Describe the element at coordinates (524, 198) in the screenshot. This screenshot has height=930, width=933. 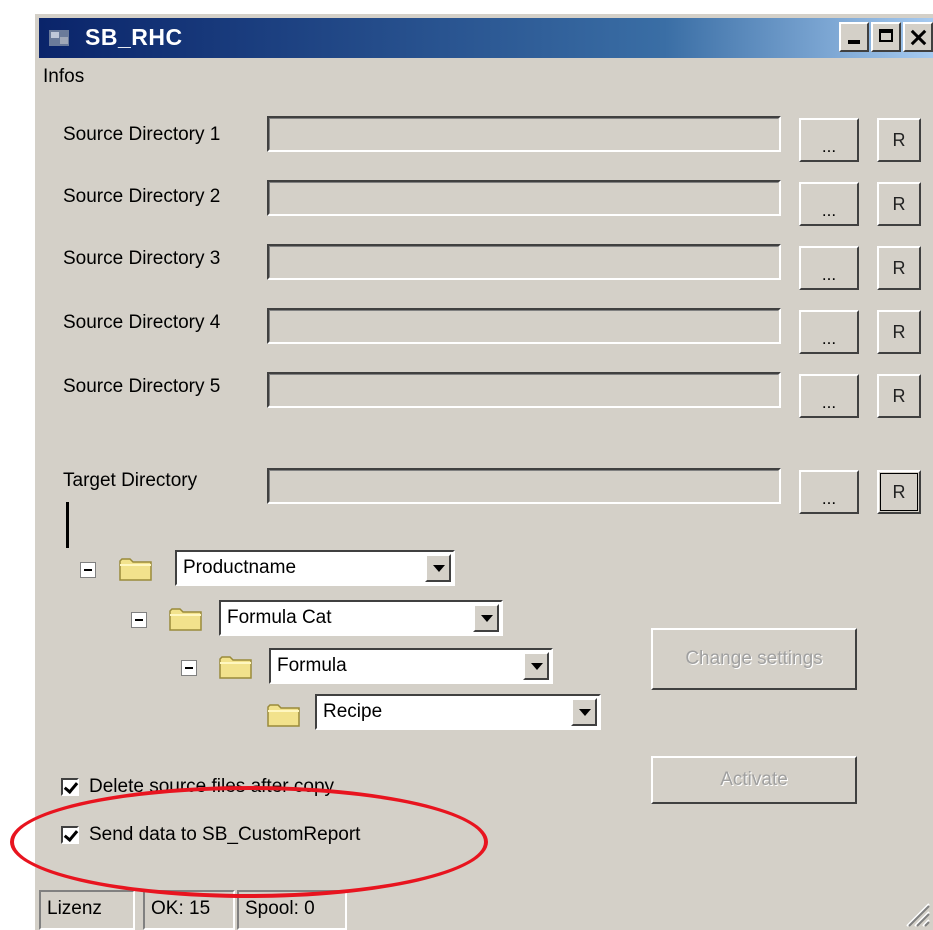
I see `source-2-path-field` at that location.